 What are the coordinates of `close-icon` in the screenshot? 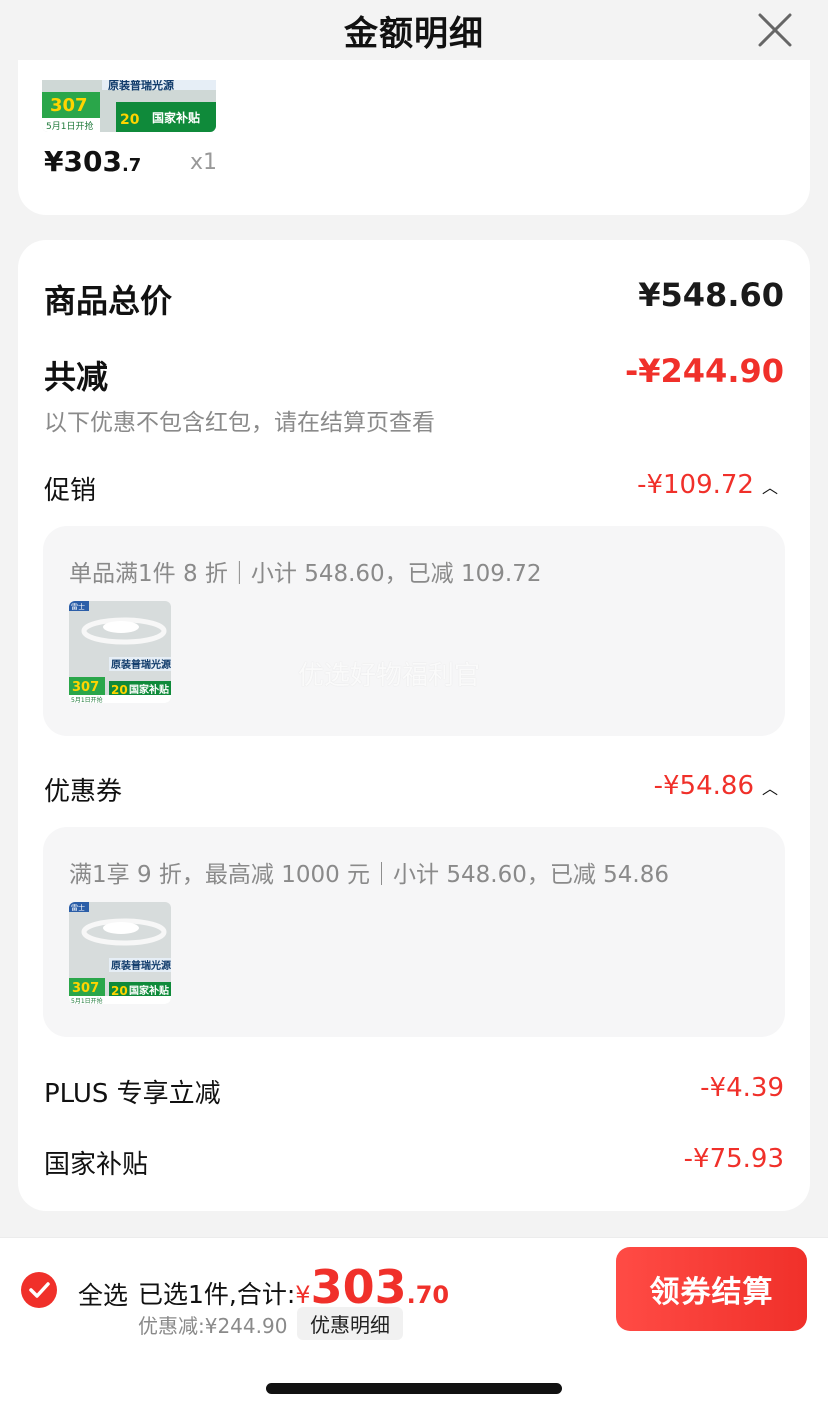 It's located at (775, 30).